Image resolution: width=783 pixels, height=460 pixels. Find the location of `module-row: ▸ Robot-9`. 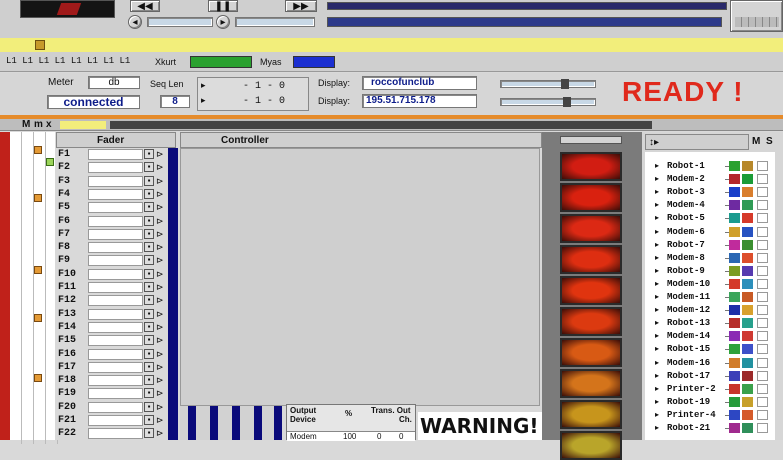

module-row: ▸ Robot-9 is located at coordinates (710, 271).